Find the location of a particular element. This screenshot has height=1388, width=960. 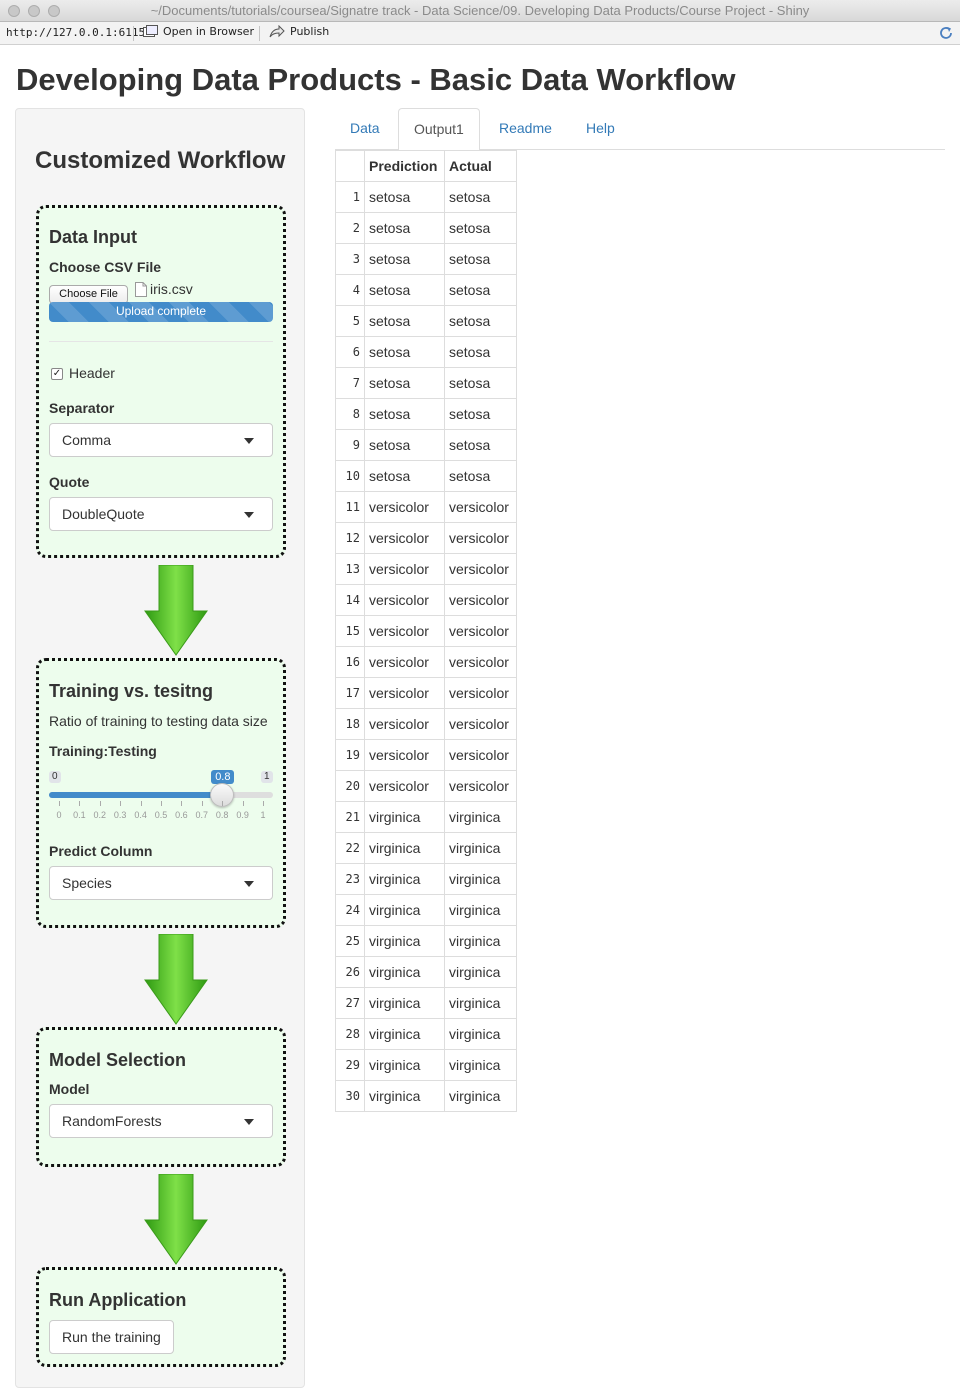

table-row: 29 virginica virginica is located at coordinates (426, 1065).